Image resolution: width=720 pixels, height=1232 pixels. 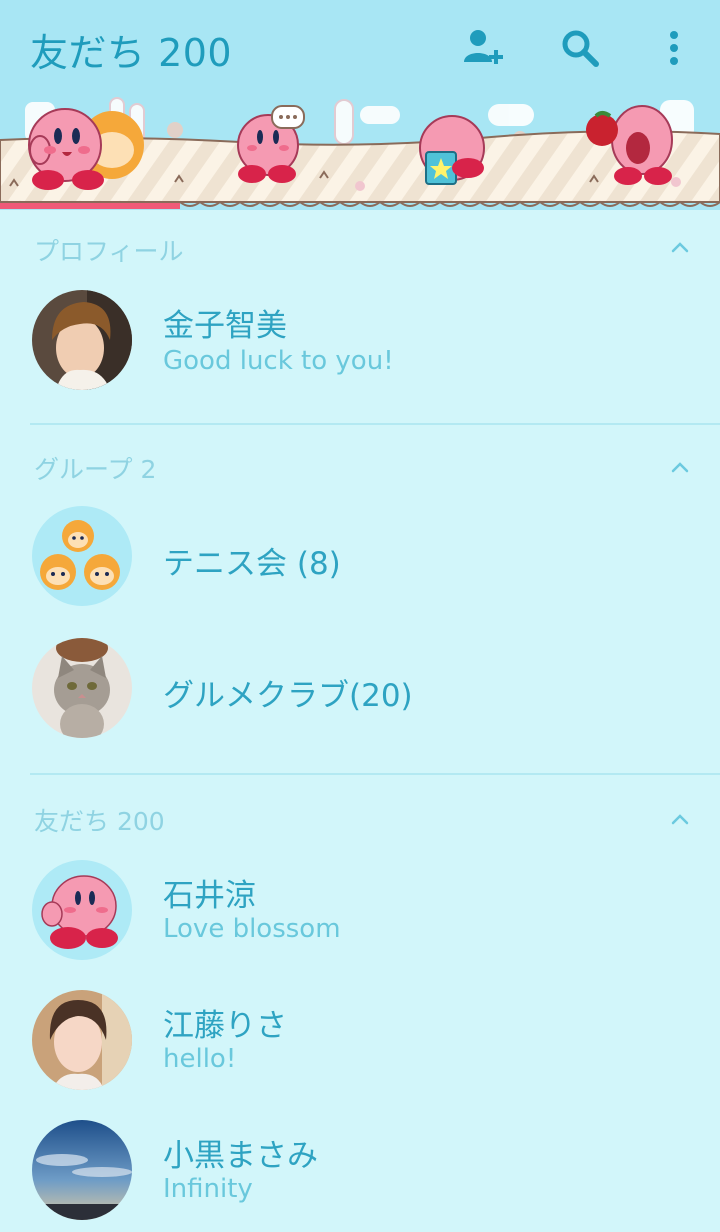 I want to click on friend-status: Love blossom, so click(x=252, y=929).